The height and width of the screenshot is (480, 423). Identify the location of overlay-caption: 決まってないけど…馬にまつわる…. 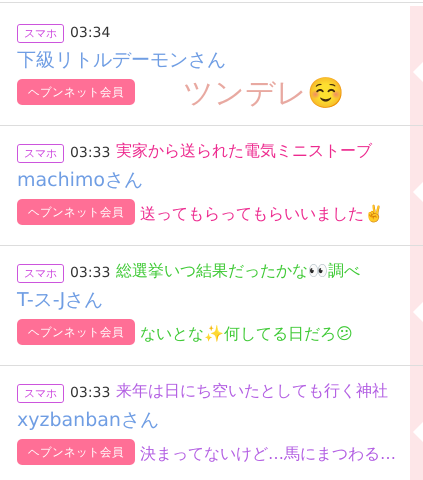
(268, 454).